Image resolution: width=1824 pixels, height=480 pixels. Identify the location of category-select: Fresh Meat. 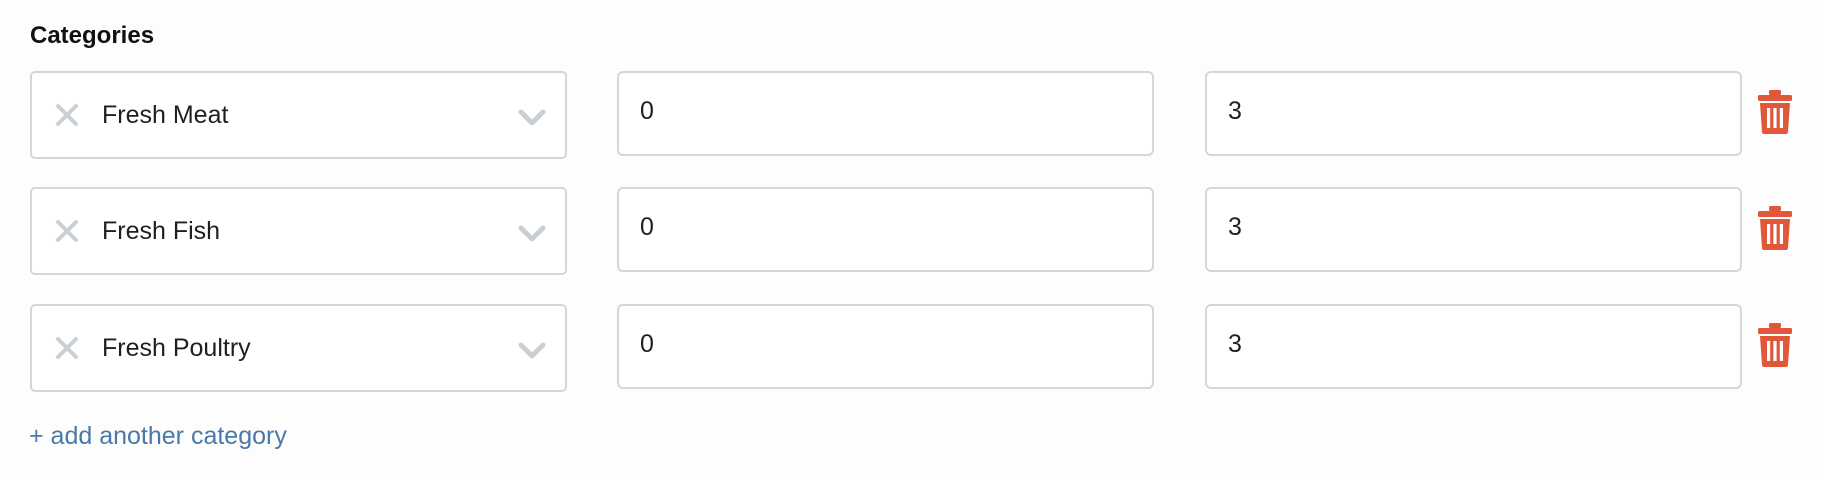
(298, 115).